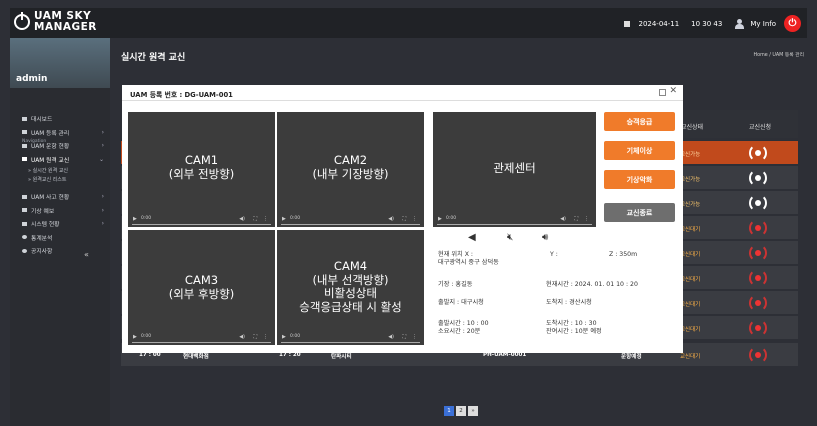 The width and height of the screenshot is (817, 426). What do you see at coordinates (631, 357) in the screenshot?
I see `table-cell: 운항예정` at bounding box center [631, 357].